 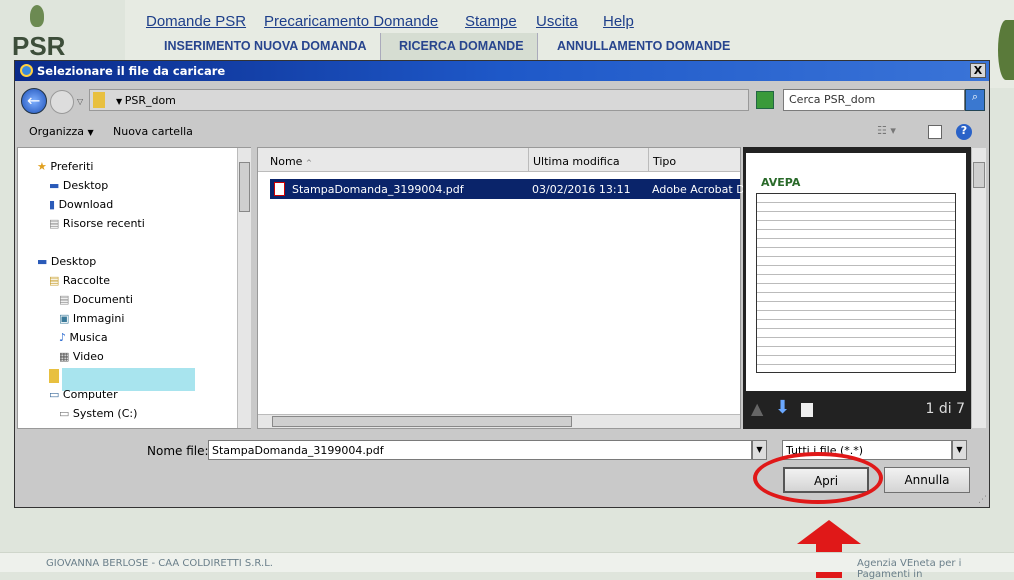 I want to click on footer-user: GIOVANNA BERLOSE - CAA COLDIRETTI S.R.L., so click(x=159, y=563).